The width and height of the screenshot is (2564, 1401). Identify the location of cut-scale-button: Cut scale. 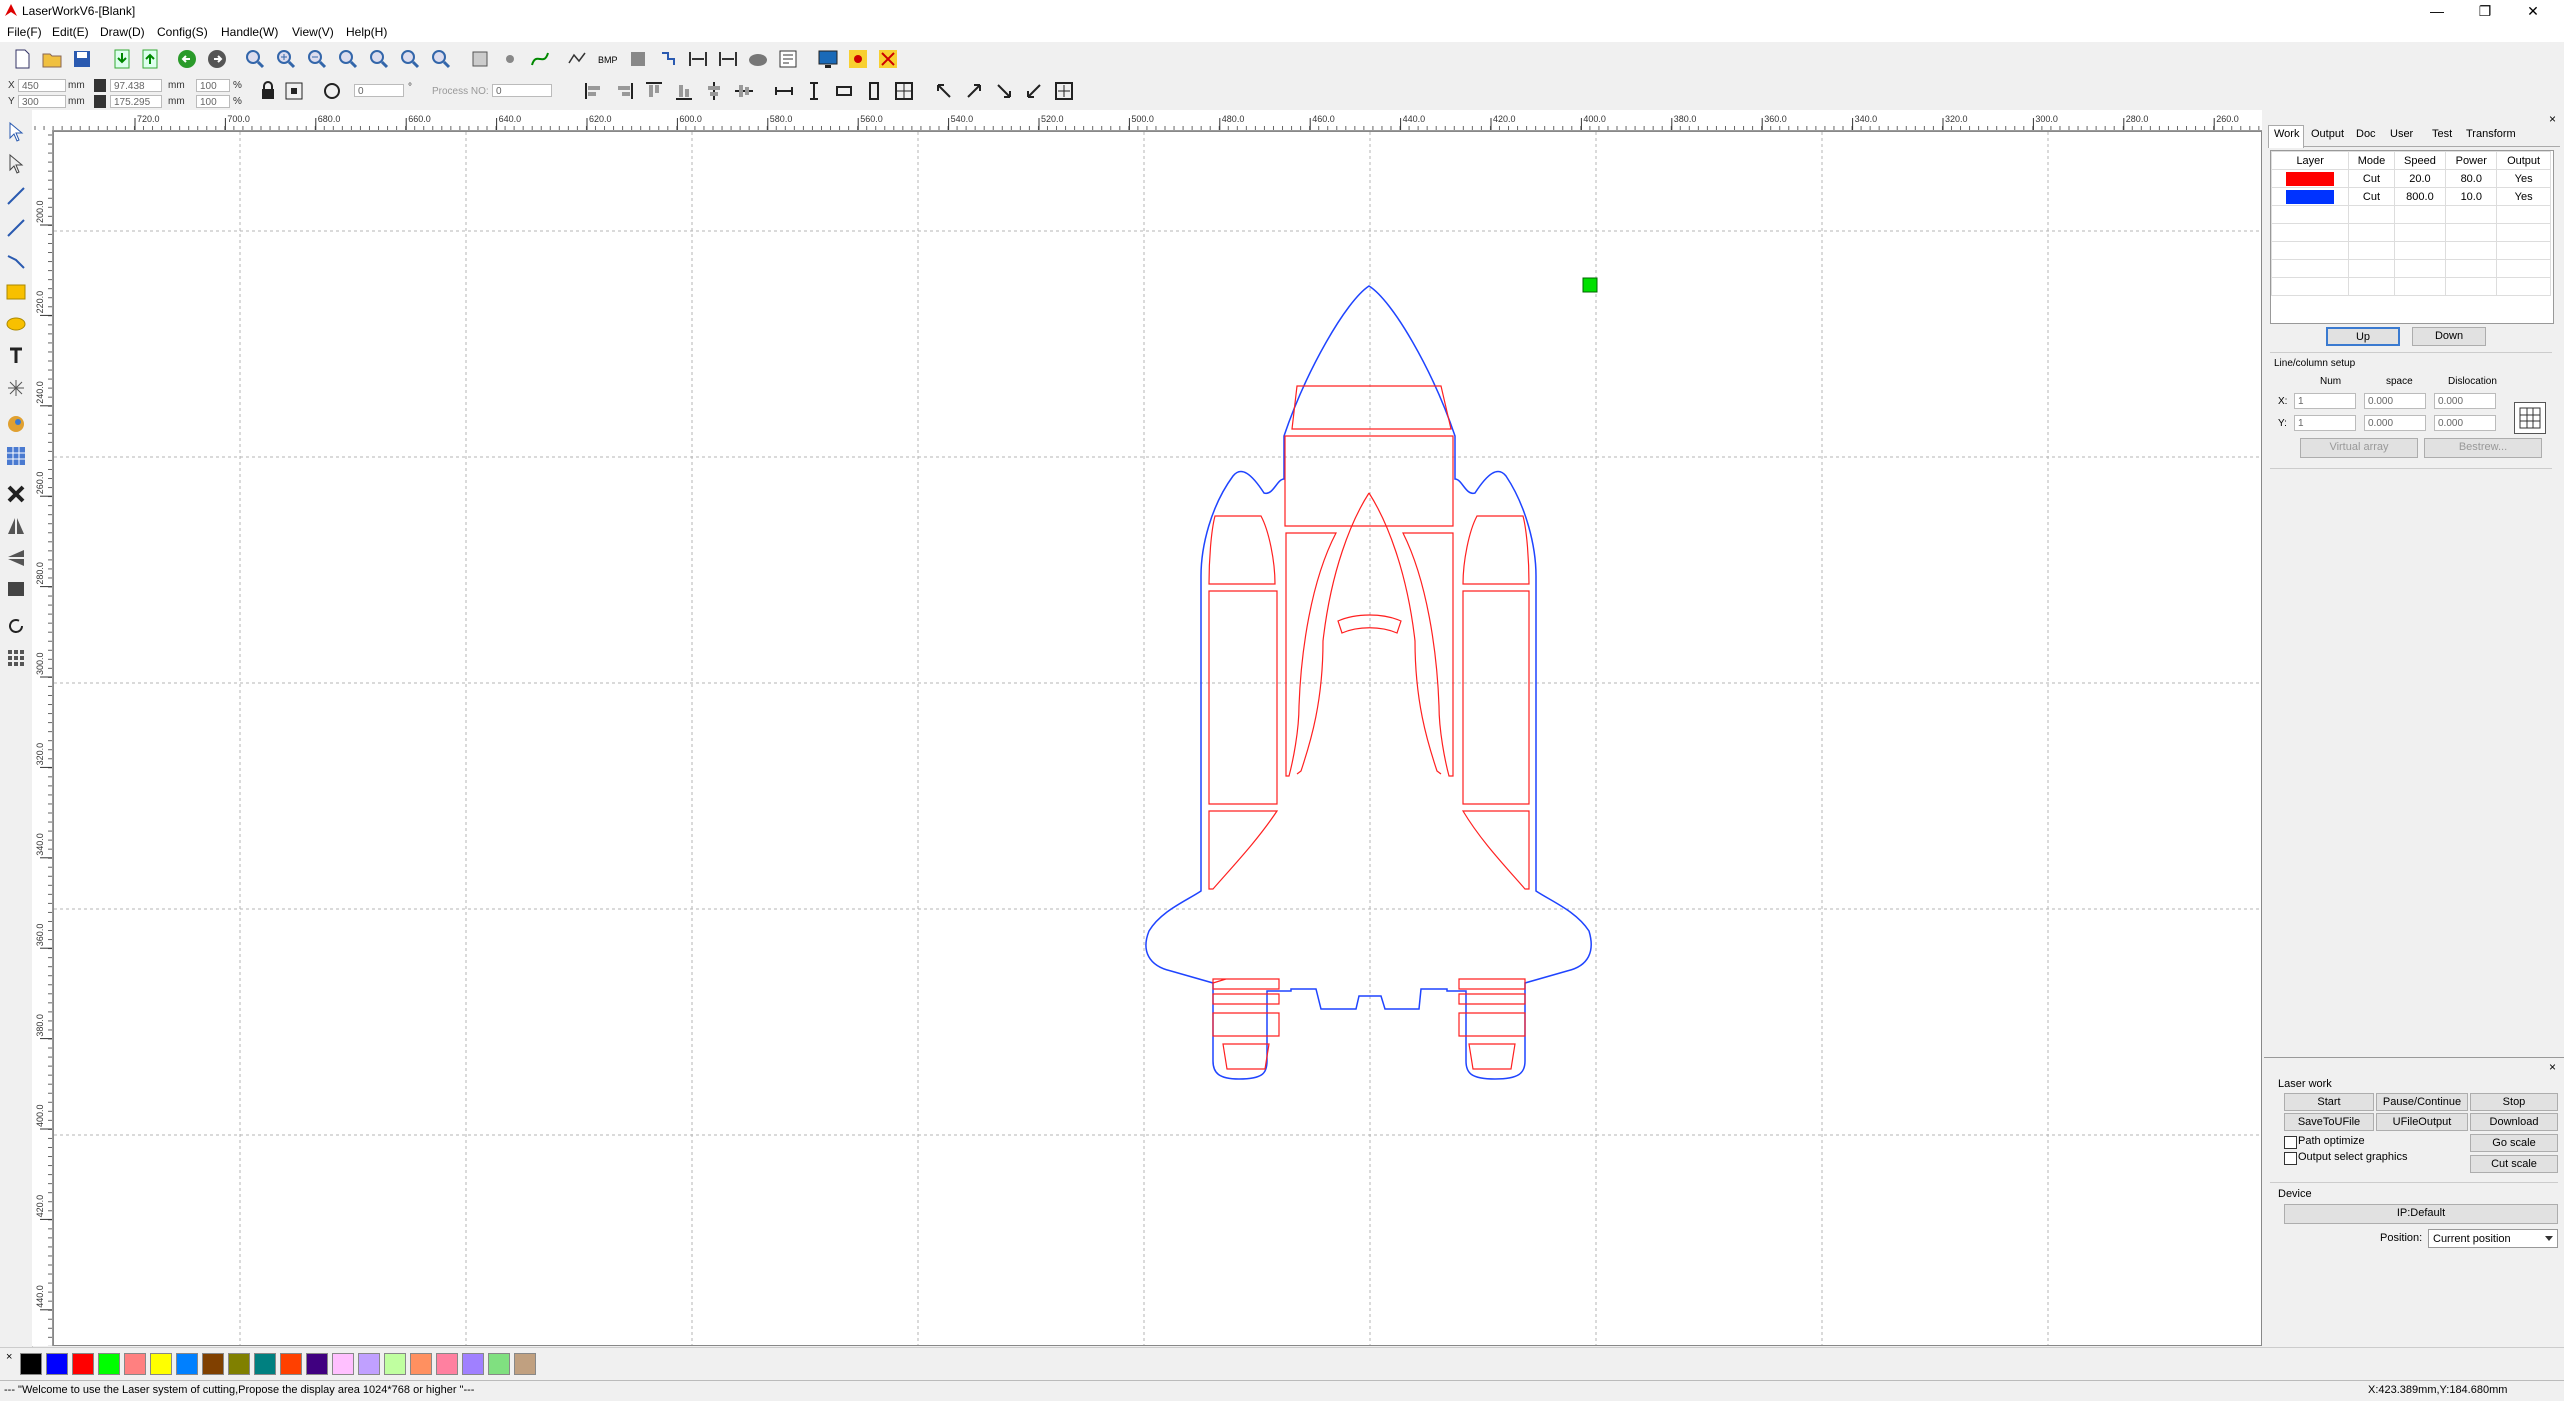
(2514, 1164).